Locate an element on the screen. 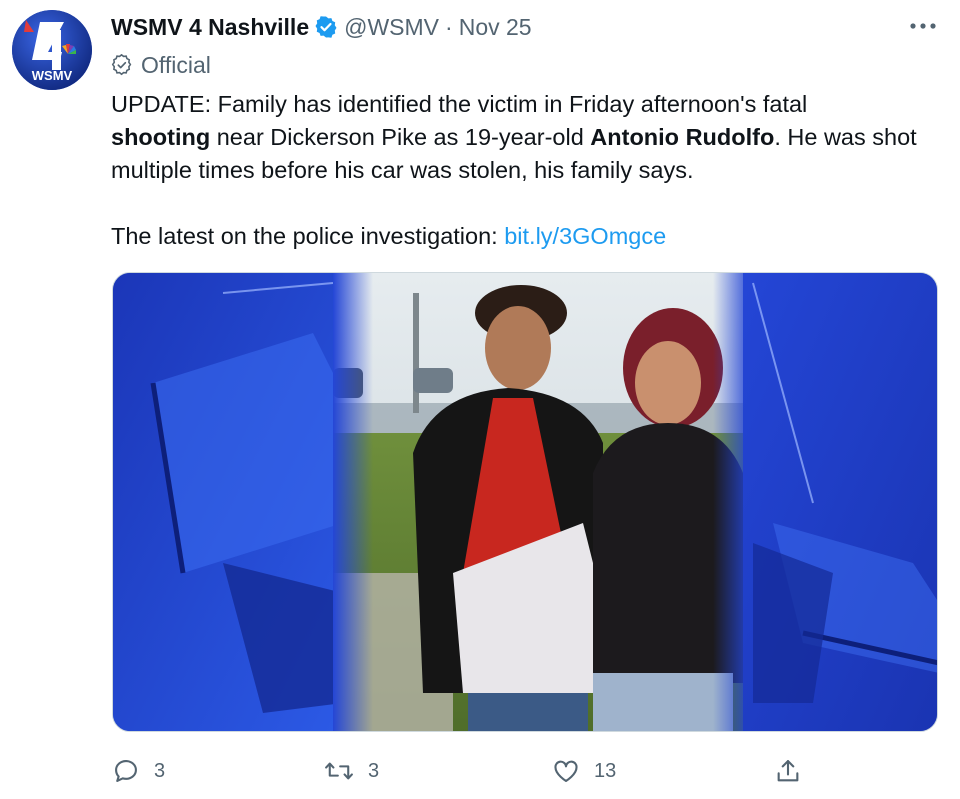  short-link: bit.ly/3GOmgce is located at coordinates (585, 236).